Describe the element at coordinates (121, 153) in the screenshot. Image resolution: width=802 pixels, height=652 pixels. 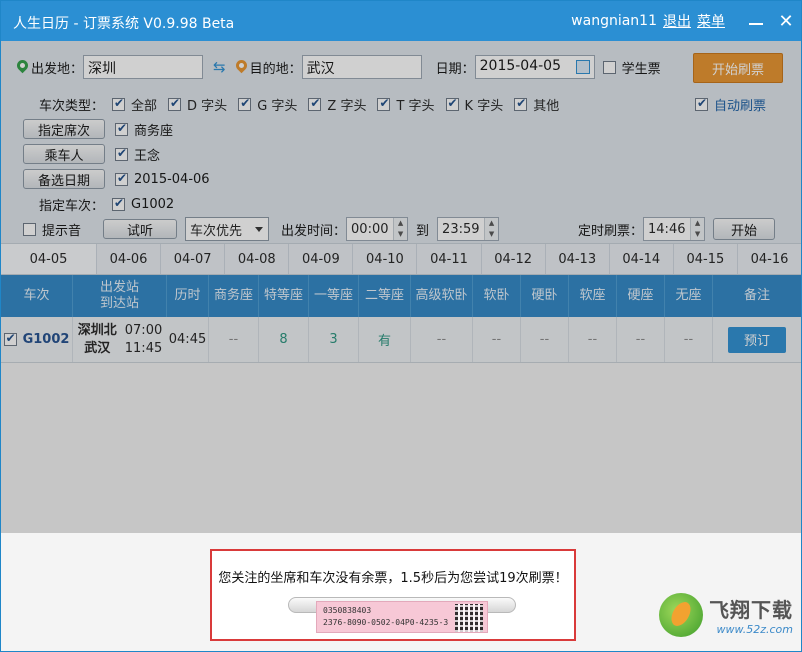
I see `passenger-checkbox` at that location.